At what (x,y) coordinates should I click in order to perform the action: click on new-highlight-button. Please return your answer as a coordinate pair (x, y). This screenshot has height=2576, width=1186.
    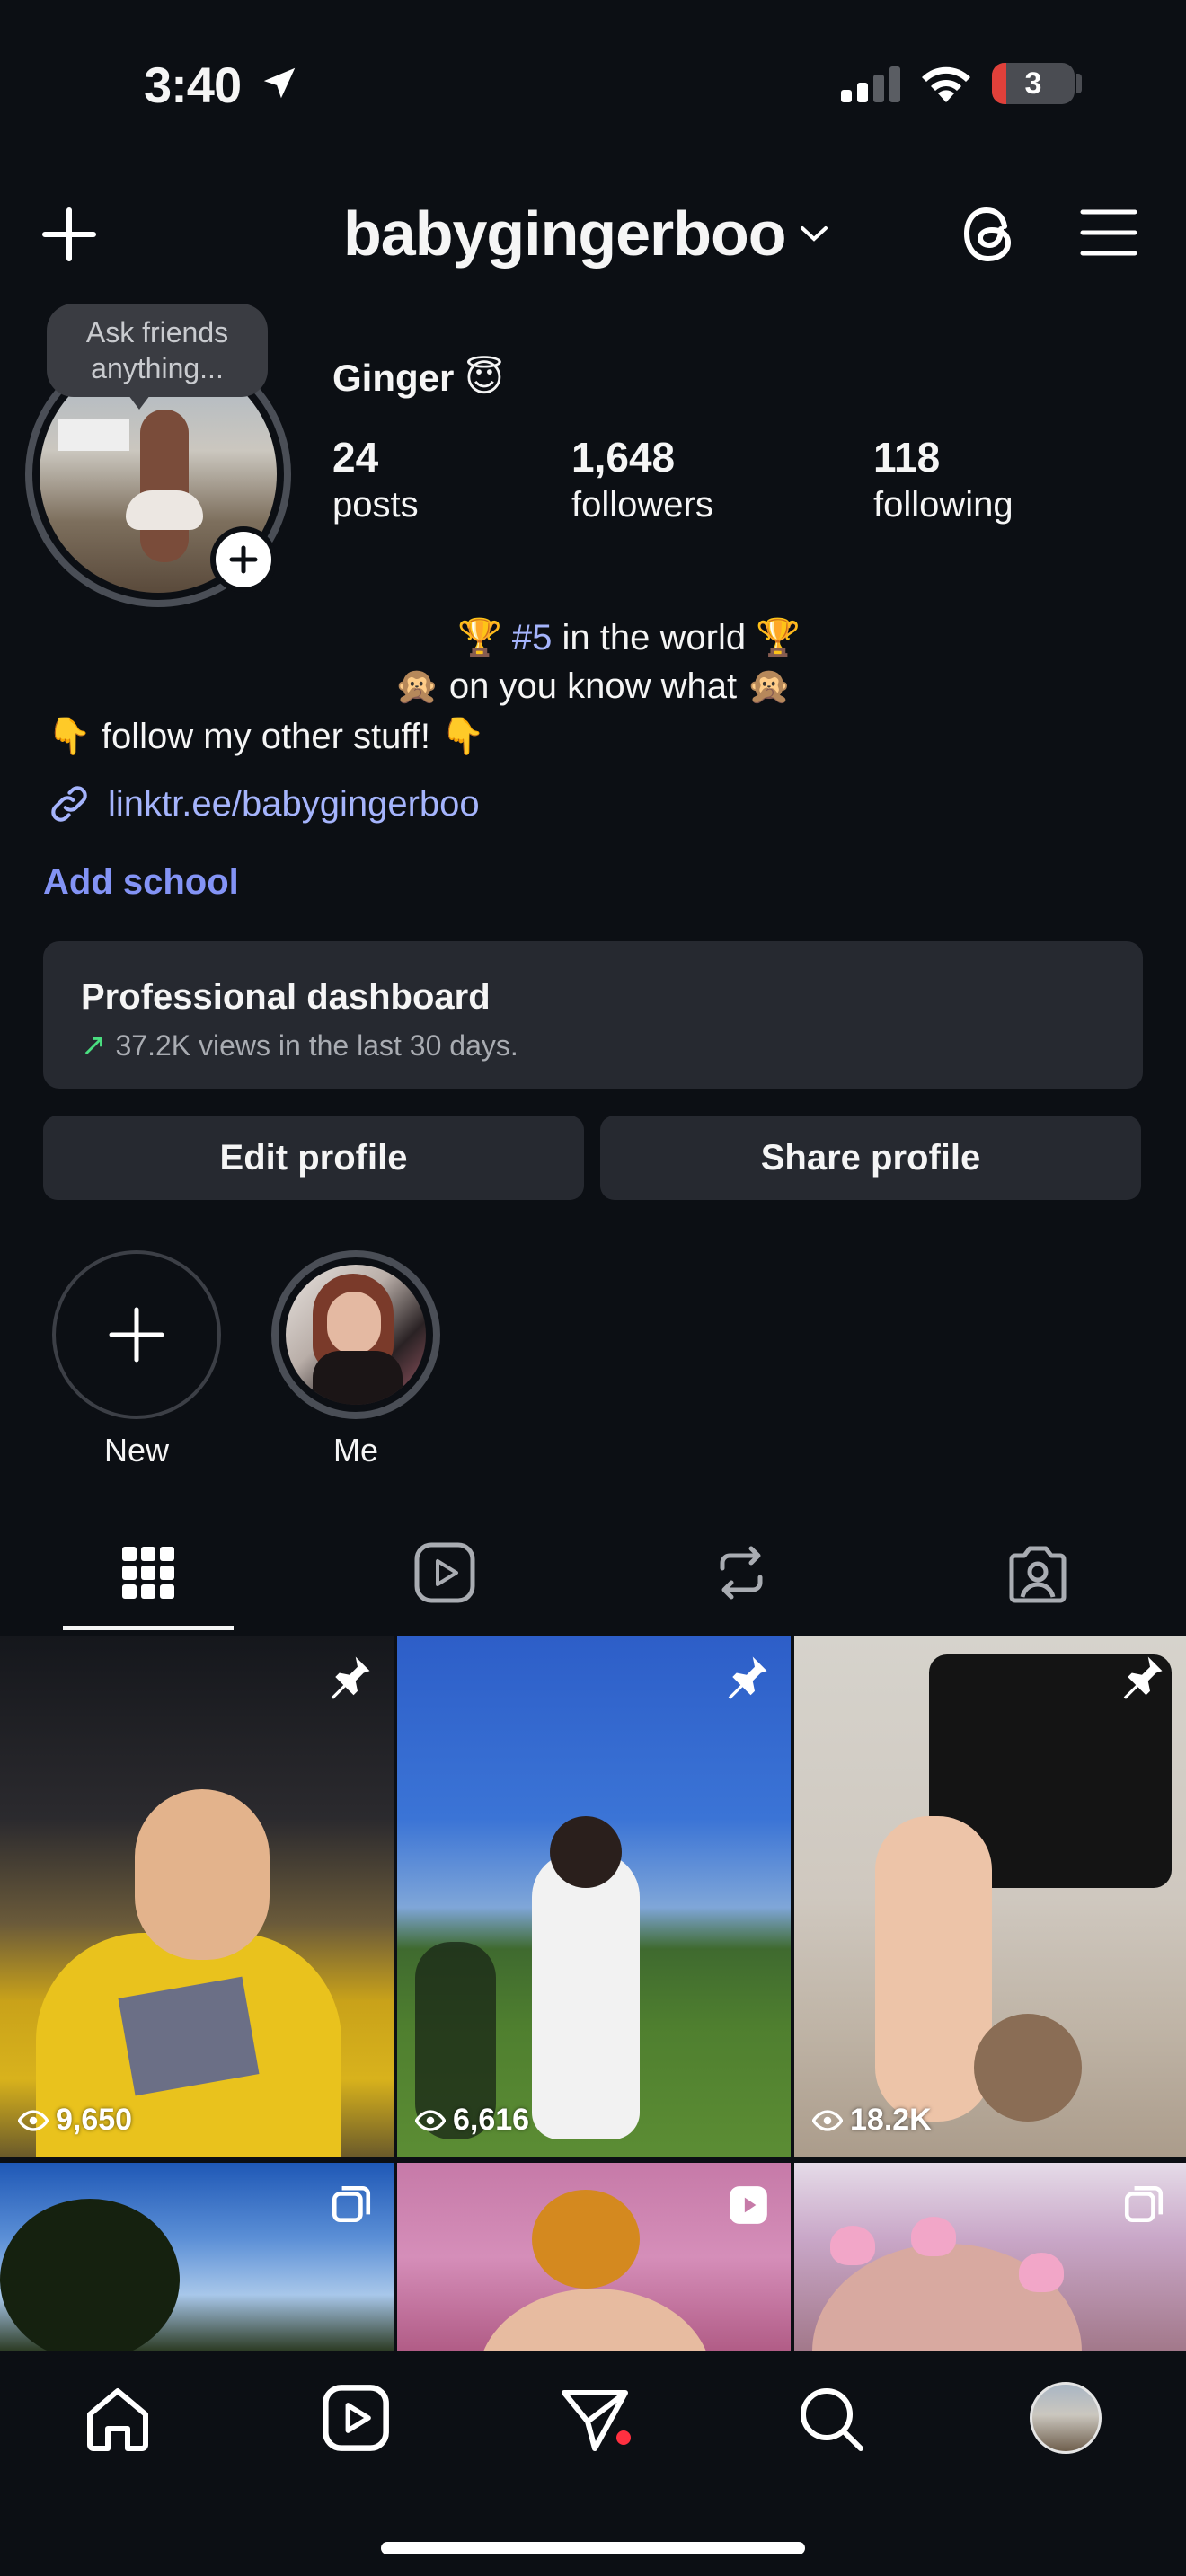
    Looking at the image, I should click on (136, 1334).